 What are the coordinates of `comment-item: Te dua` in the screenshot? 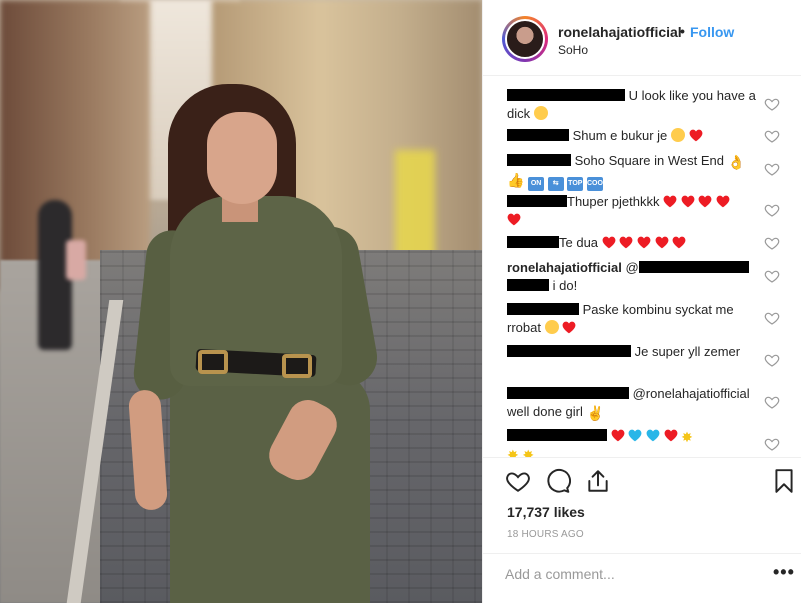 It's located at (632, 243).